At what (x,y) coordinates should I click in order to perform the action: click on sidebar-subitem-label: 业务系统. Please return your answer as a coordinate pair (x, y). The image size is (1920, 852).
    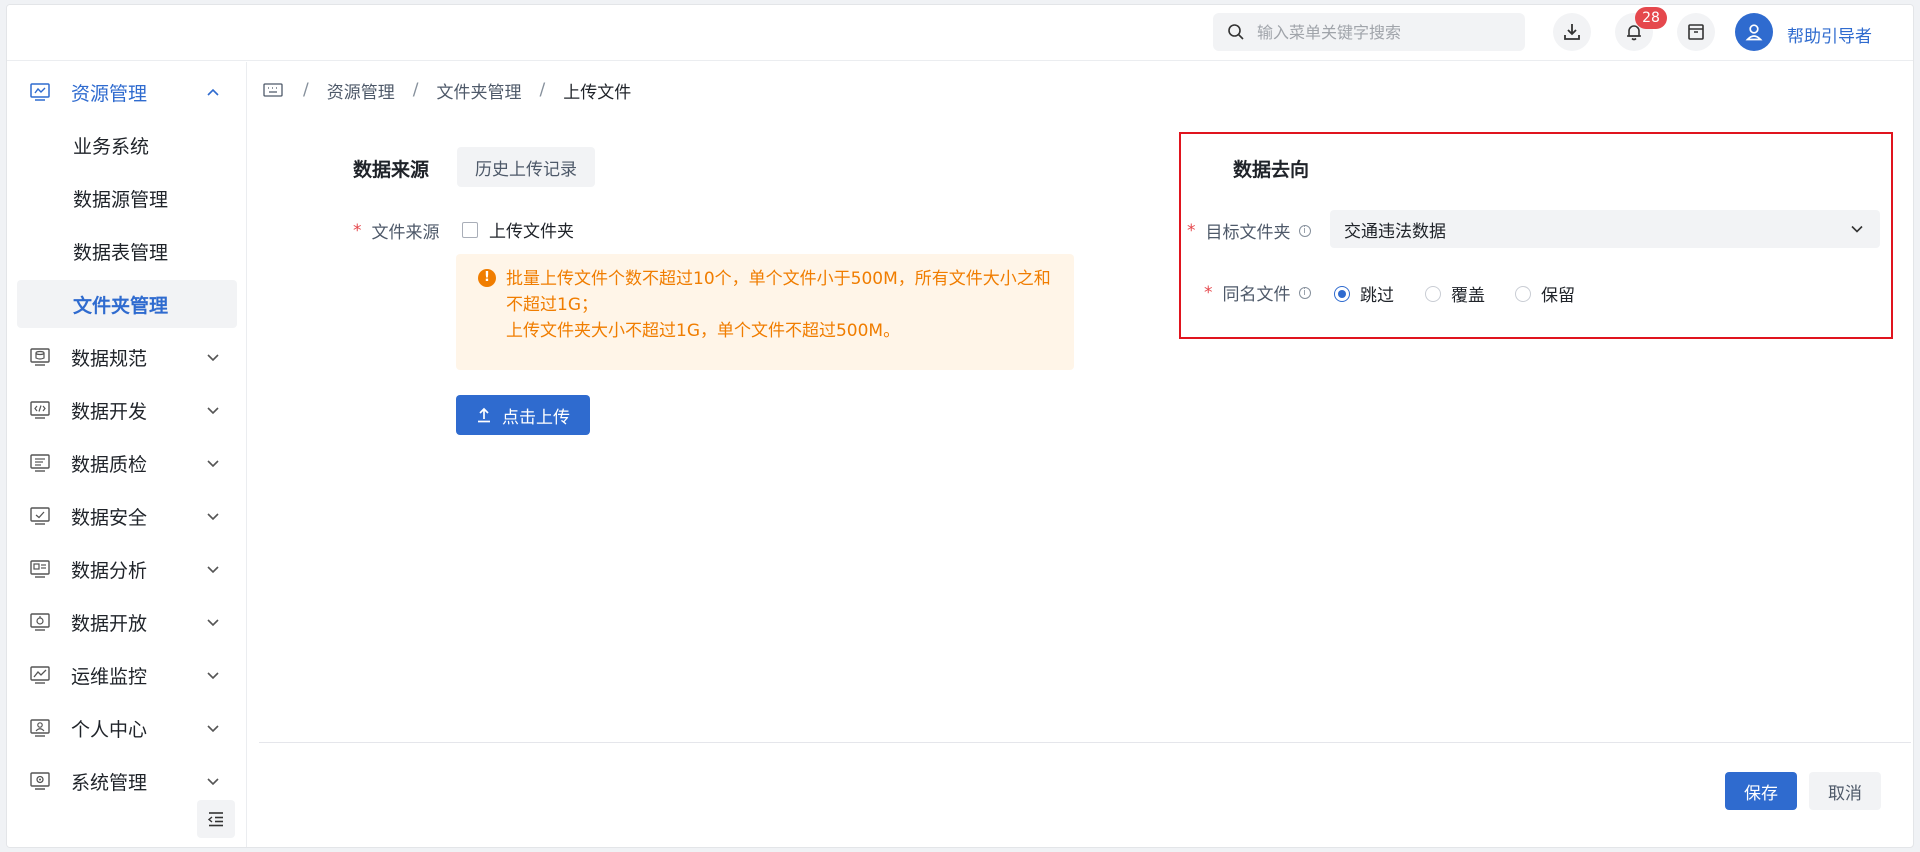
    Looking at the image, I should click on (111, 146).